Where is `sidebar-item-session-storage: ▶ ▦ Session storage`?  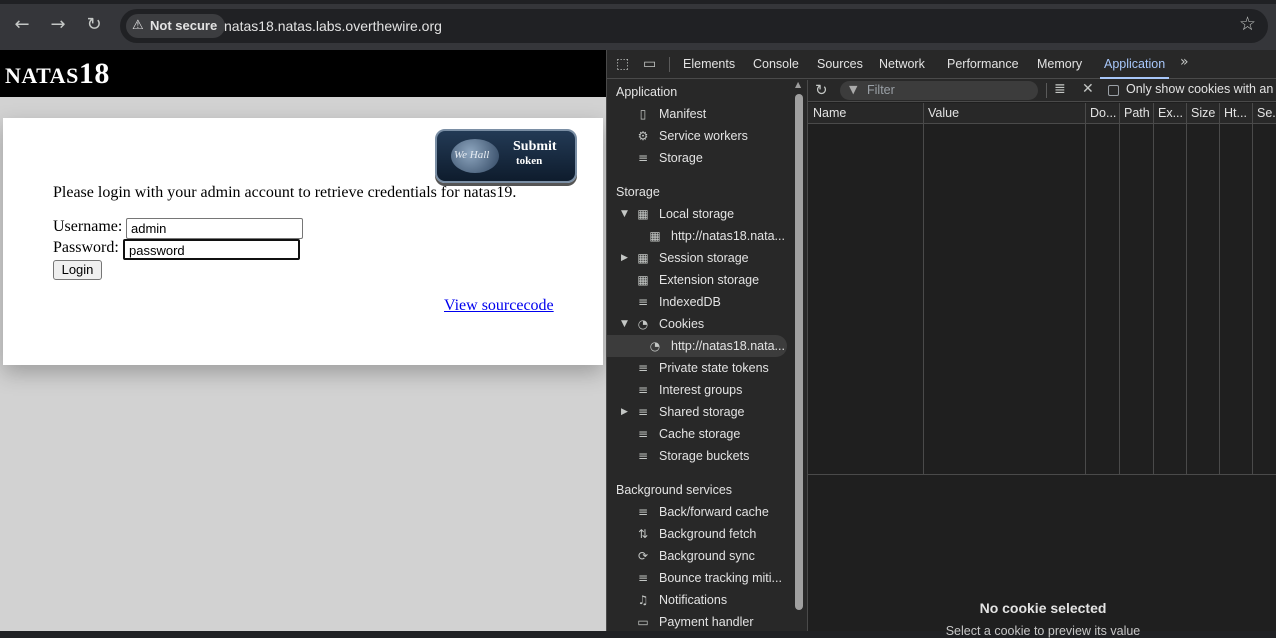
sidebar-item-session-storage: ▶ ▦ Session storage is located at coordinates (697, 258).